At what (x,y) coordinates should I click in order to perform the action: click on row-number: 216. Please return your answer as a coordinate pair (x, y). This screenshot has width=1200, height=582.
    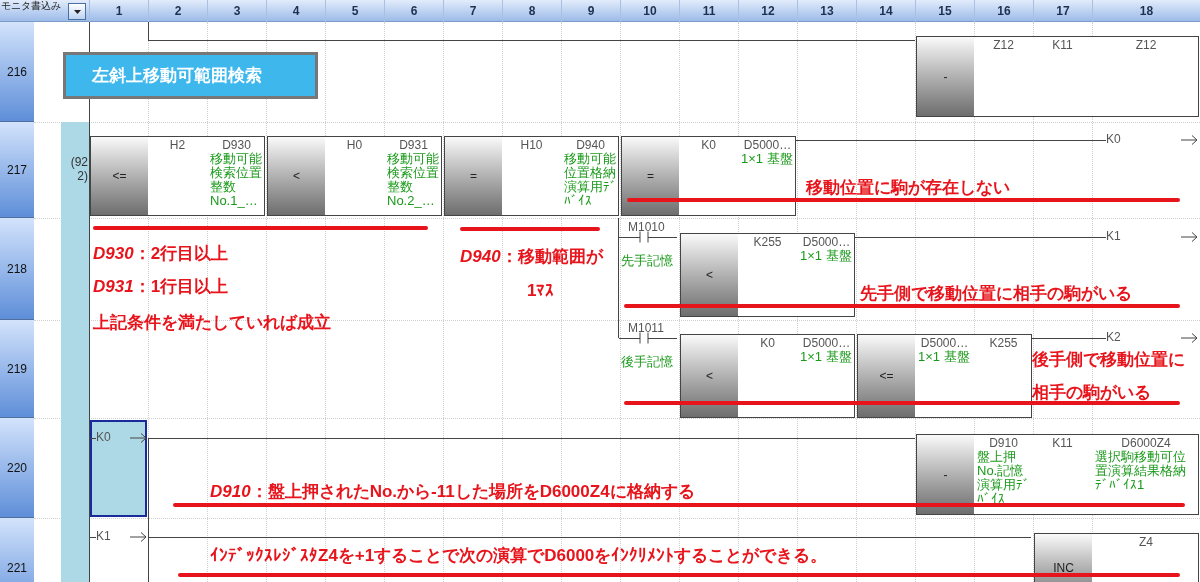
    Looking at the image, I should click on (17, 72).